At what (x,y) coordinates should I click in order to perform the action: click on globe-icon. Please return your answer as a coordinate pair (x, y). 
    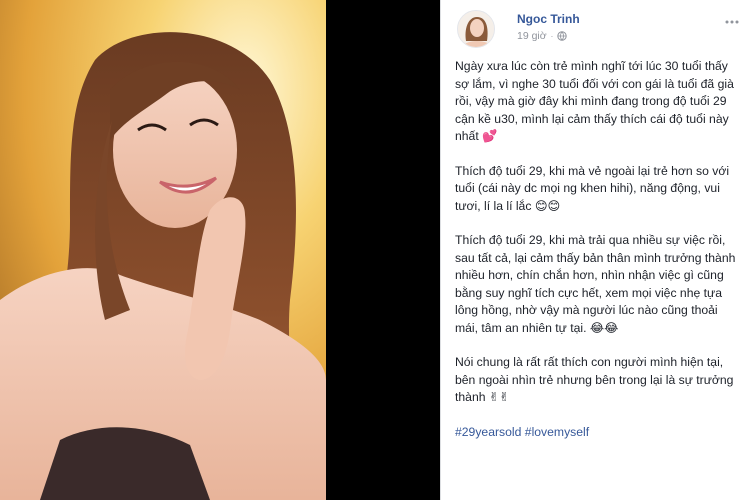
    Looking at the image, I should click on (562, 36).